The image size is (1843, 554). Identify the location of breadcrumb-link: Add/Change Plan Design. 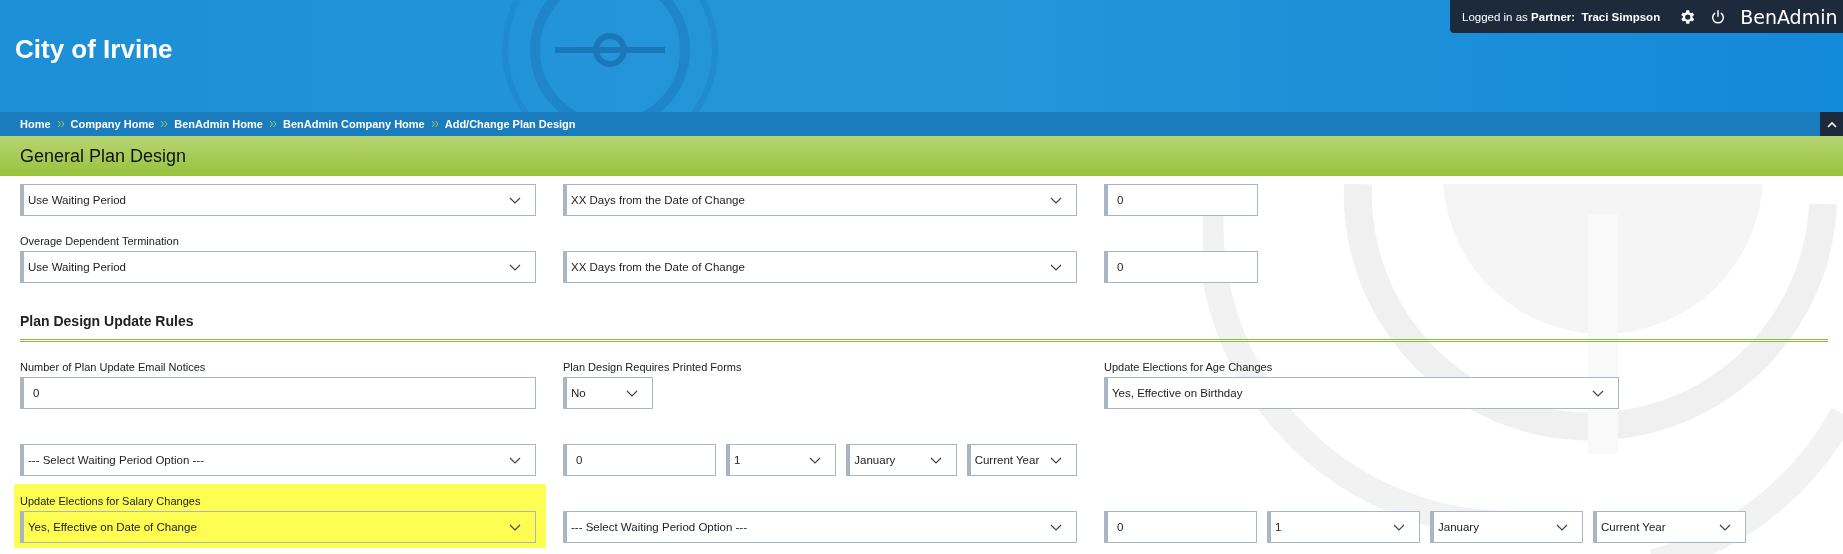
(510, 124).